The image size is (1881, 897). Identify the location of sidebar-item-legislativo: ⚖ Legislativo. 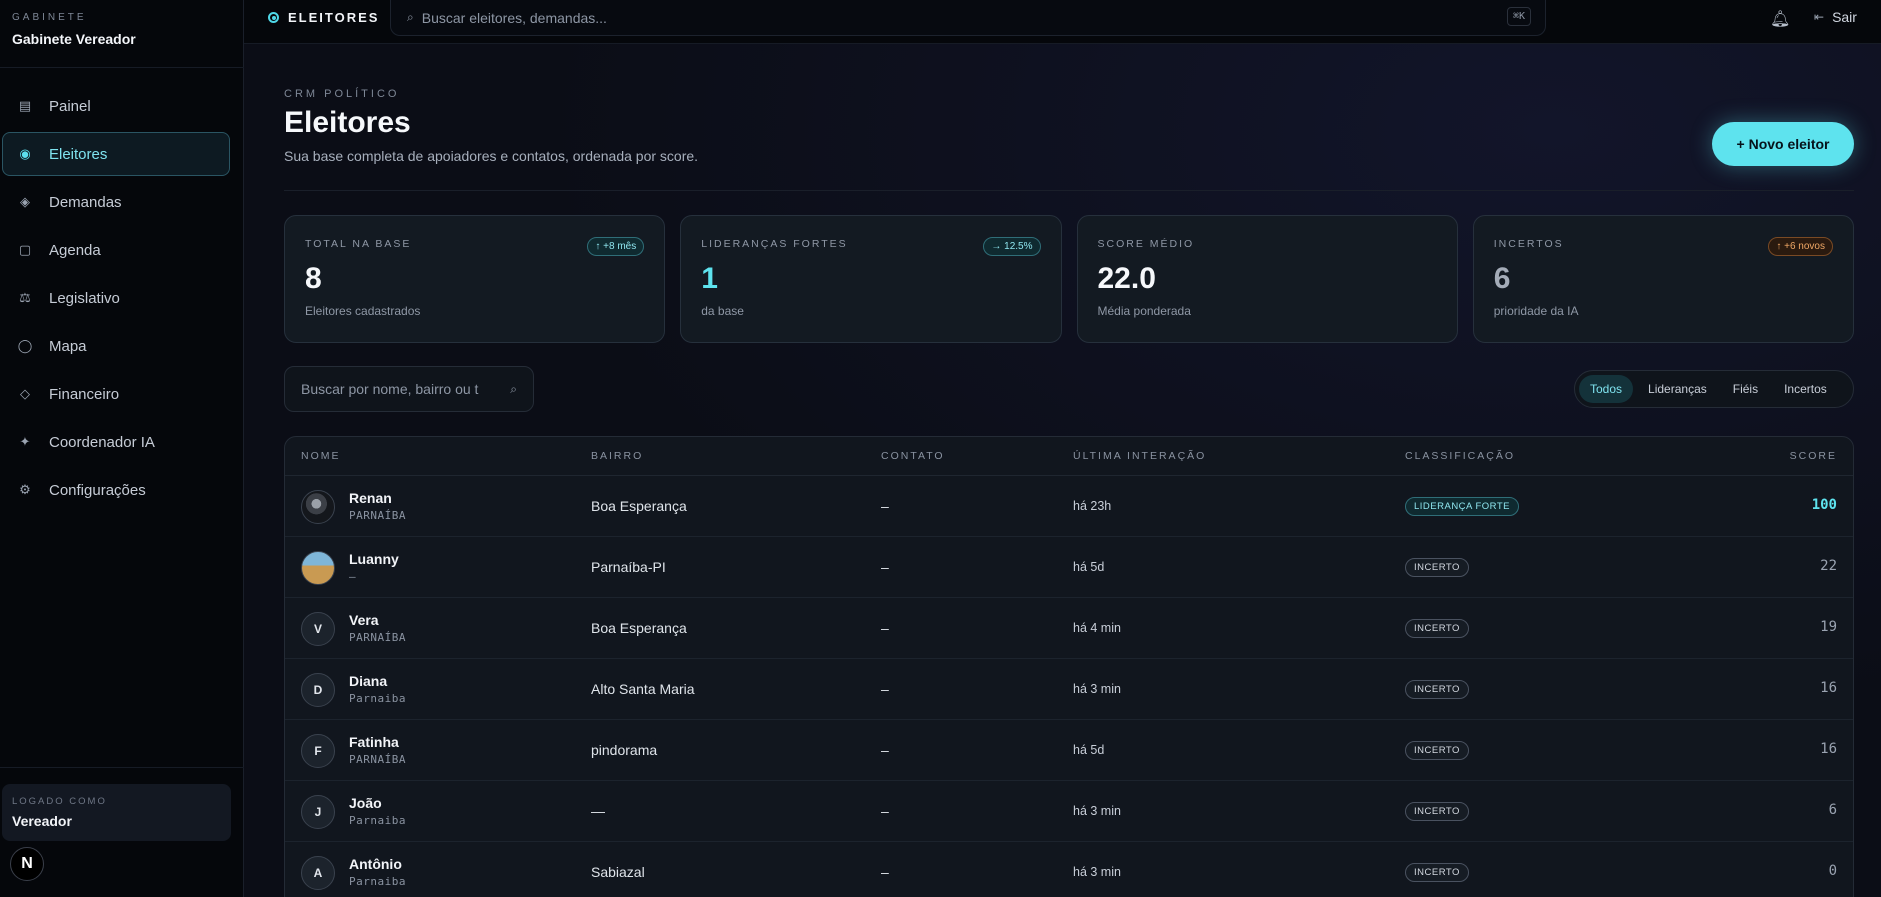
(116, 298).